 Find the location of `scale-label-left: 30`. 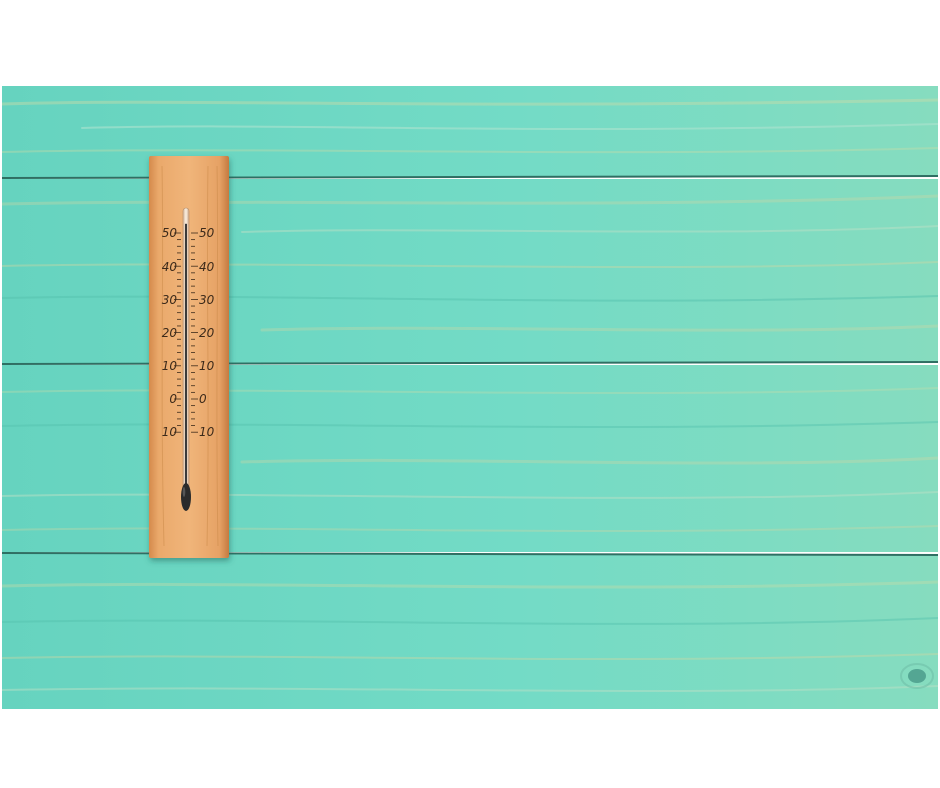

scale-label-left: 30 is located at coordinates (170, 300).